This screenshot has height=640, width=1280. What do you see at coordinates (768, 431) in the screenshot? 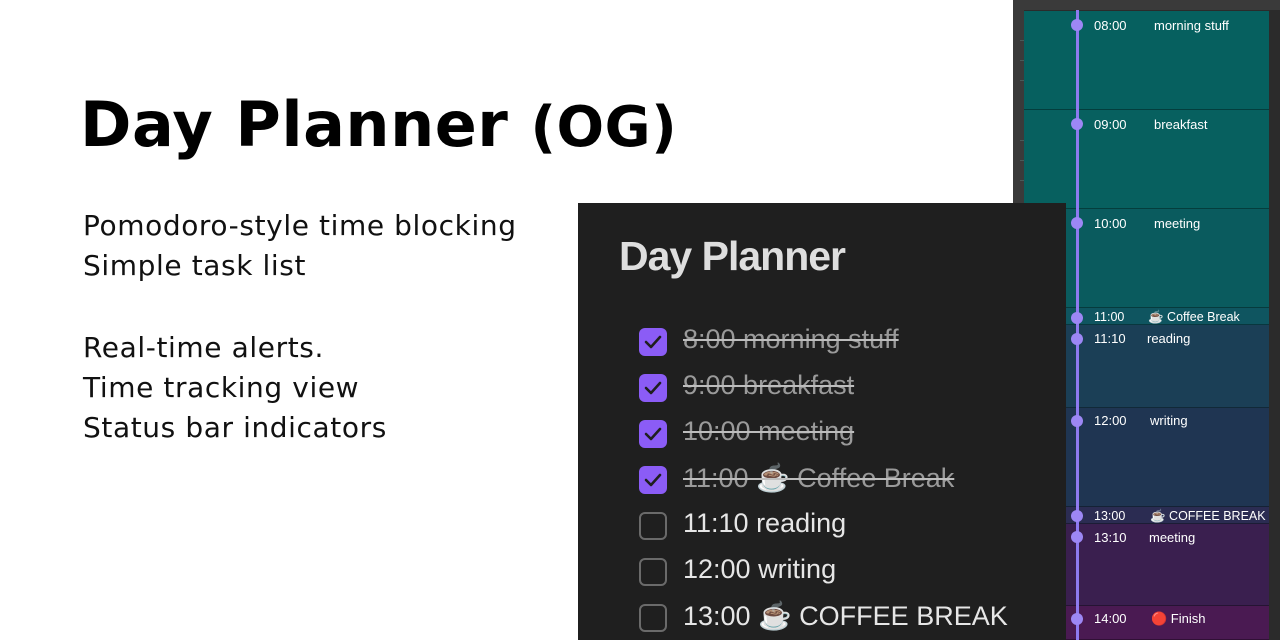
I see `task-text: 10:00 meeting` at bounding box center [768, 431].